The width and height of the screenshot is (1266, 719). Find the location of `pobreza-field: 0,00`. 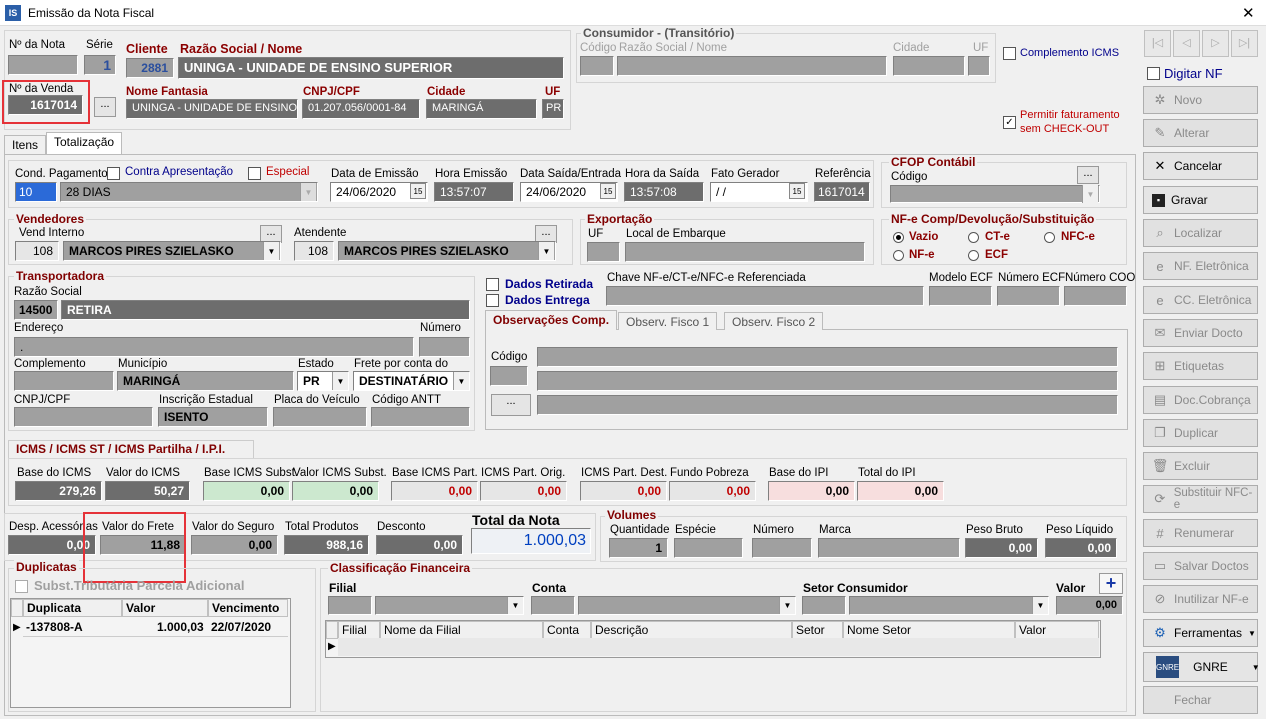

pobreza-field: 0,00 is located at coordinates (712, 491).